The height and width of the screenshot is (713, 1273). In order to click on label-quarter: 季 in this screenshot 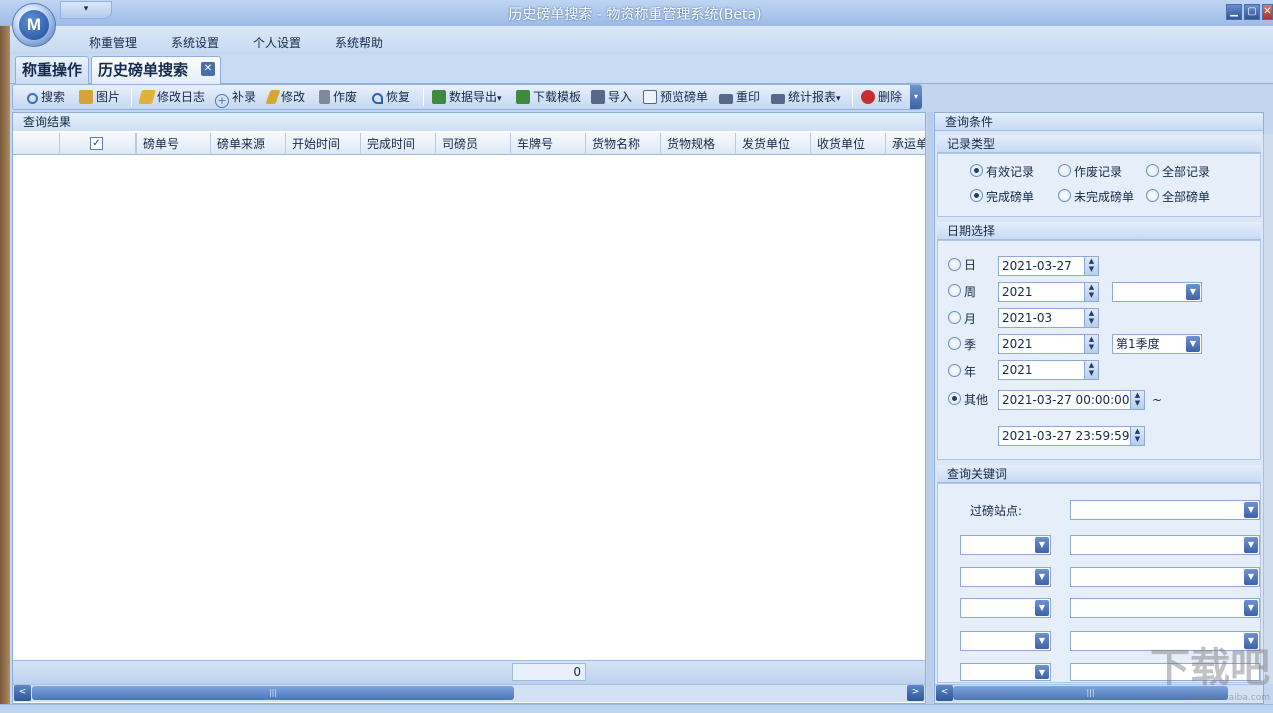, I will do `click(970, 345)`.